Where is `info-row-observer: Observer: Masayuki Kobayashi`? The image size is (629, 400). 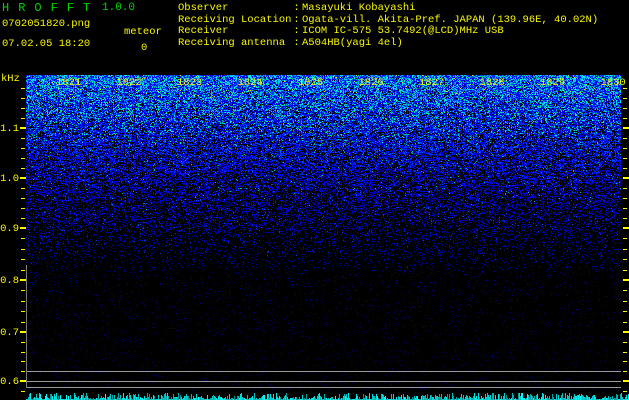
info-row-observer: Observer: Masayuki Kobayashi is located at coordinates (388, 8).